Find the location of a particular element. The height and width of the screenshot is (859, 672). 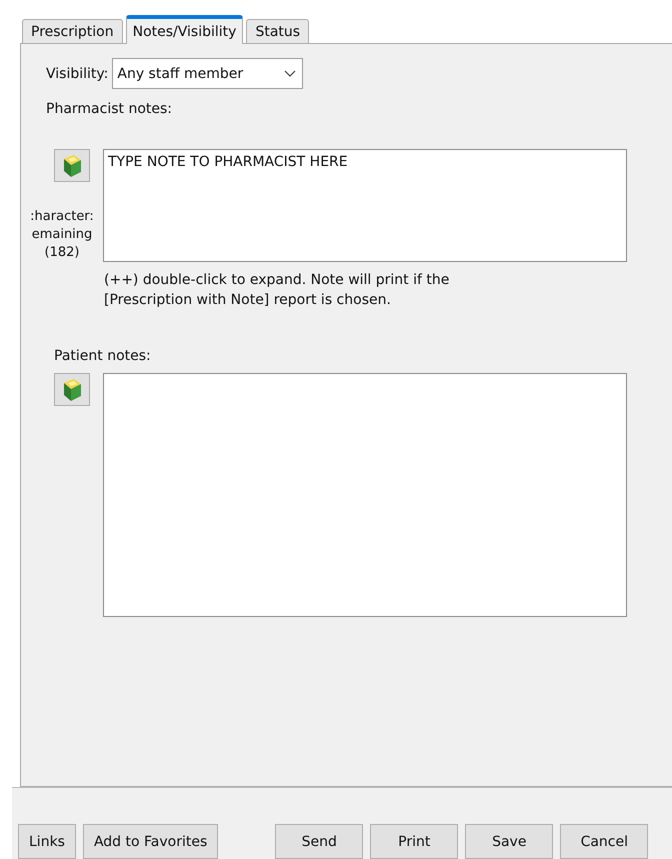

tab: Prescription is located at coordinates (72, 31).